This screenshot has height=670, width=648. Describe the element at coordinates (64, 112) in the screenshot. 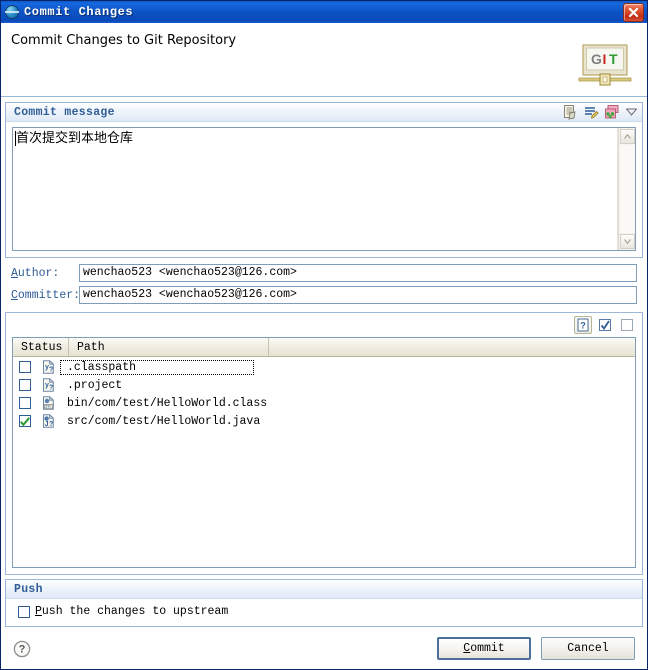

I see `commit-message-section-title: Commit message` at that location.